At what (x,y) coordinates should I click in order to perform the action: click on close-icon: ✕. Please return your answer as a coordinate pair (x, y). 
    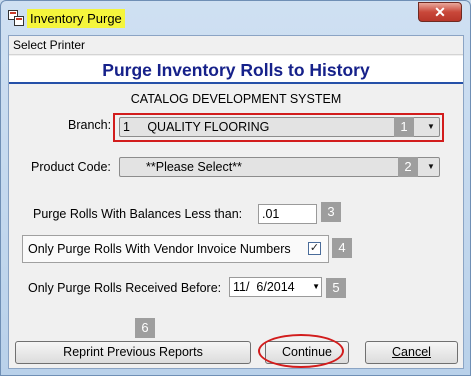
    Looking at the image, I should click on (440, 12).